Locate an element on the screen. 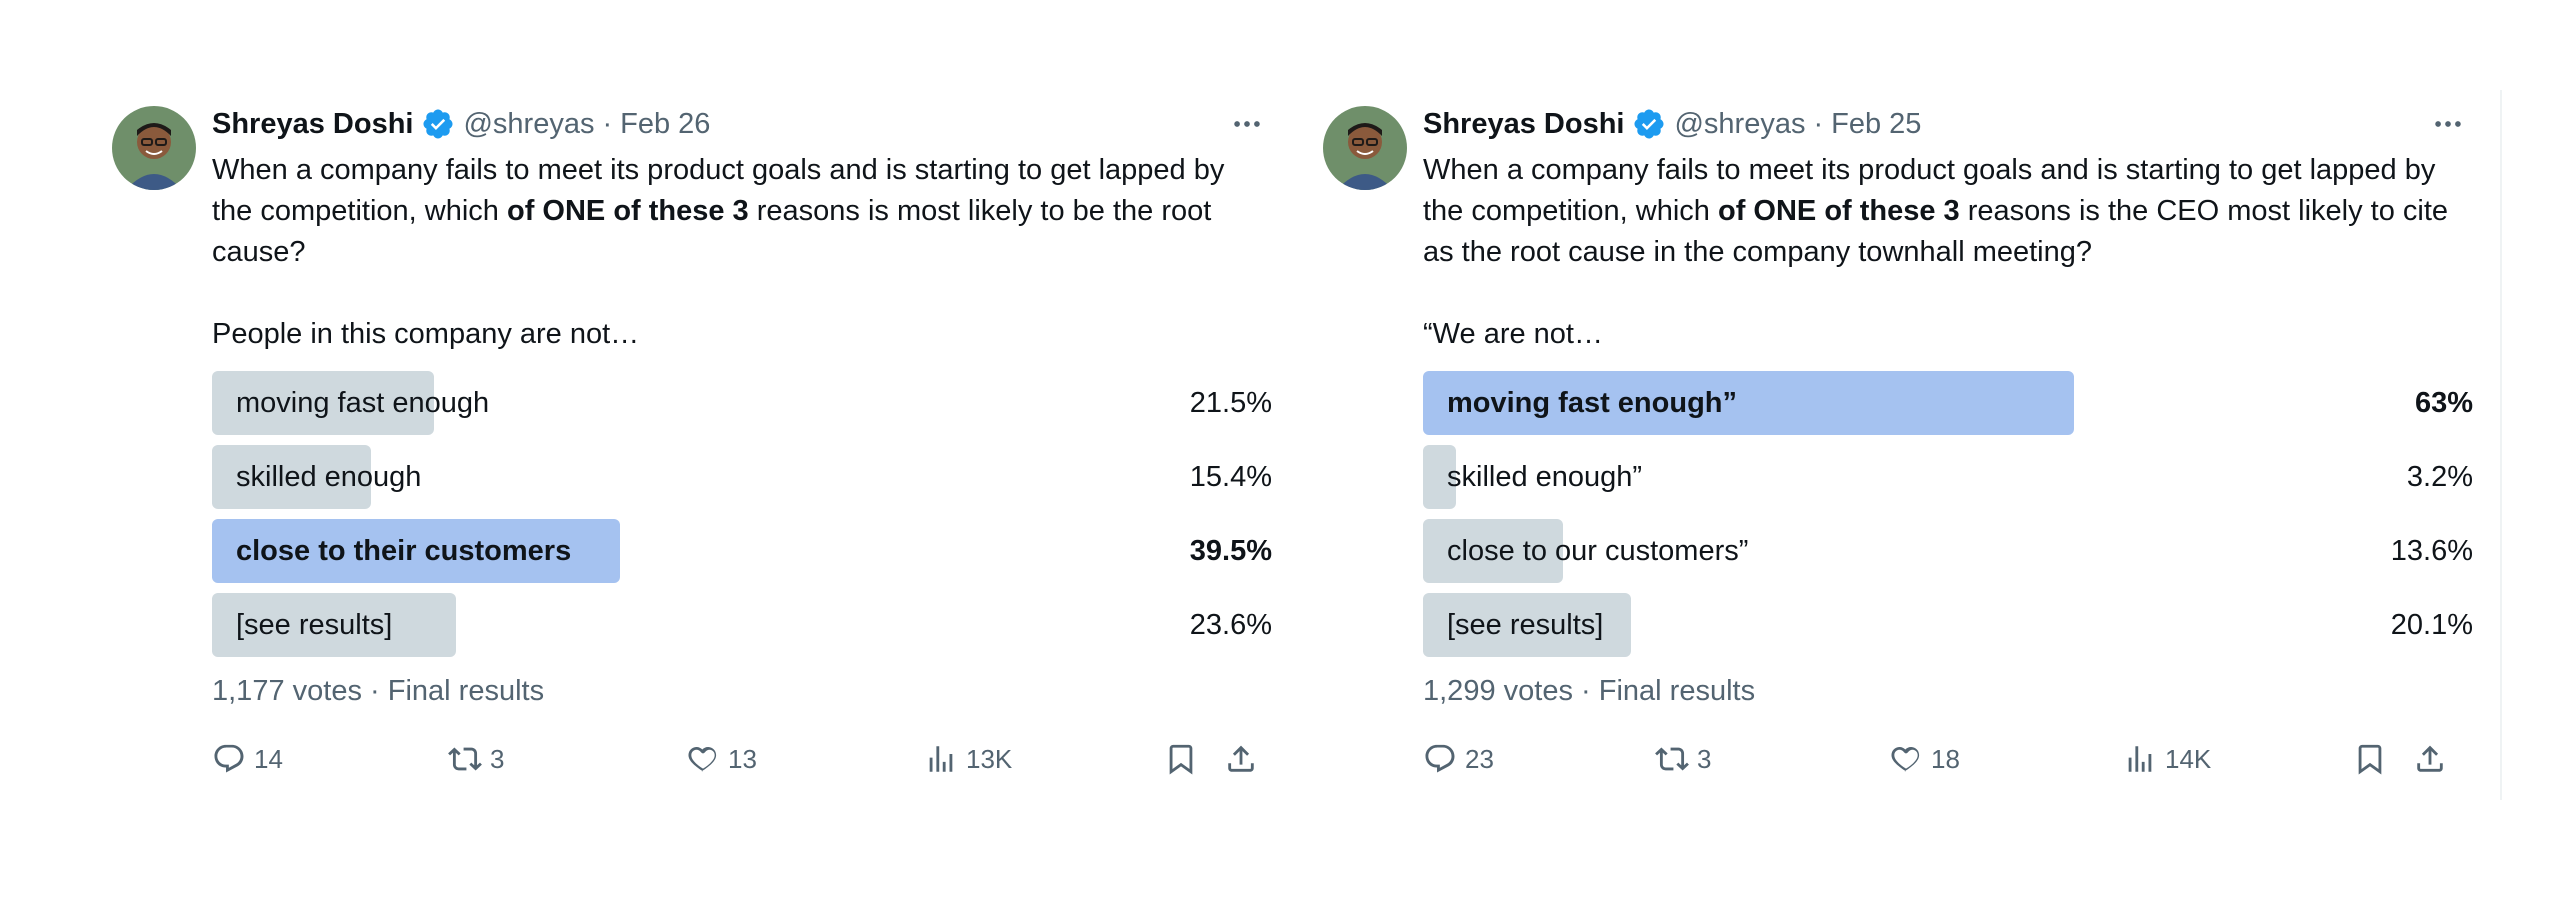  poll-option: moving fast enough 21.5% is located at coordinates (742, 403).